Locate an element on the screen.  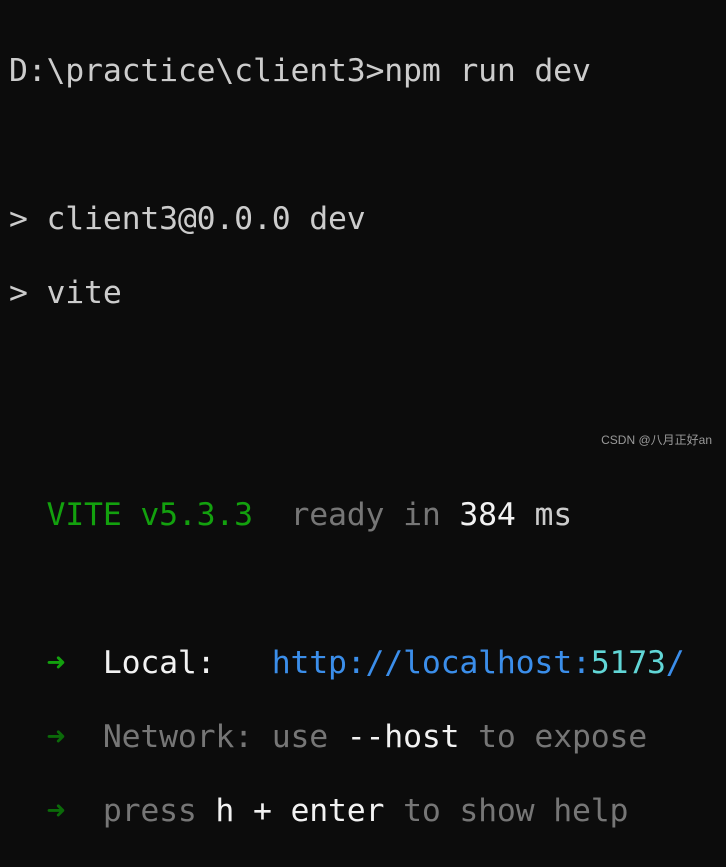
local-line: ➜ Local: http://localhost:5173/ is located at coordinates (347, 663).